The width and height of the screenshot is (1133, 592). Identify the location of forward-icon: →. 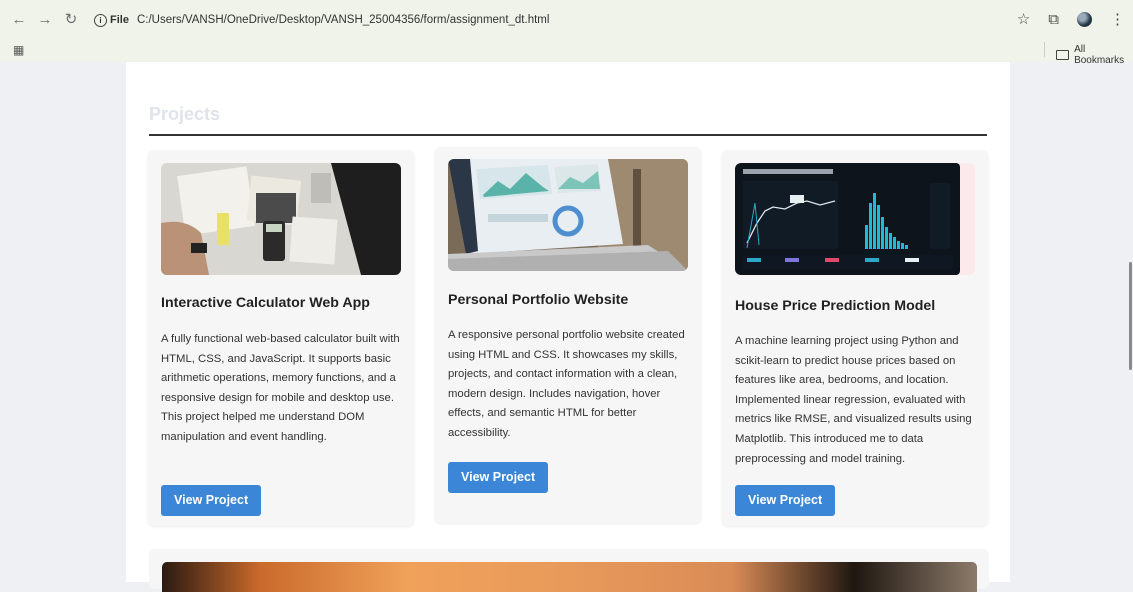
(45, 19).